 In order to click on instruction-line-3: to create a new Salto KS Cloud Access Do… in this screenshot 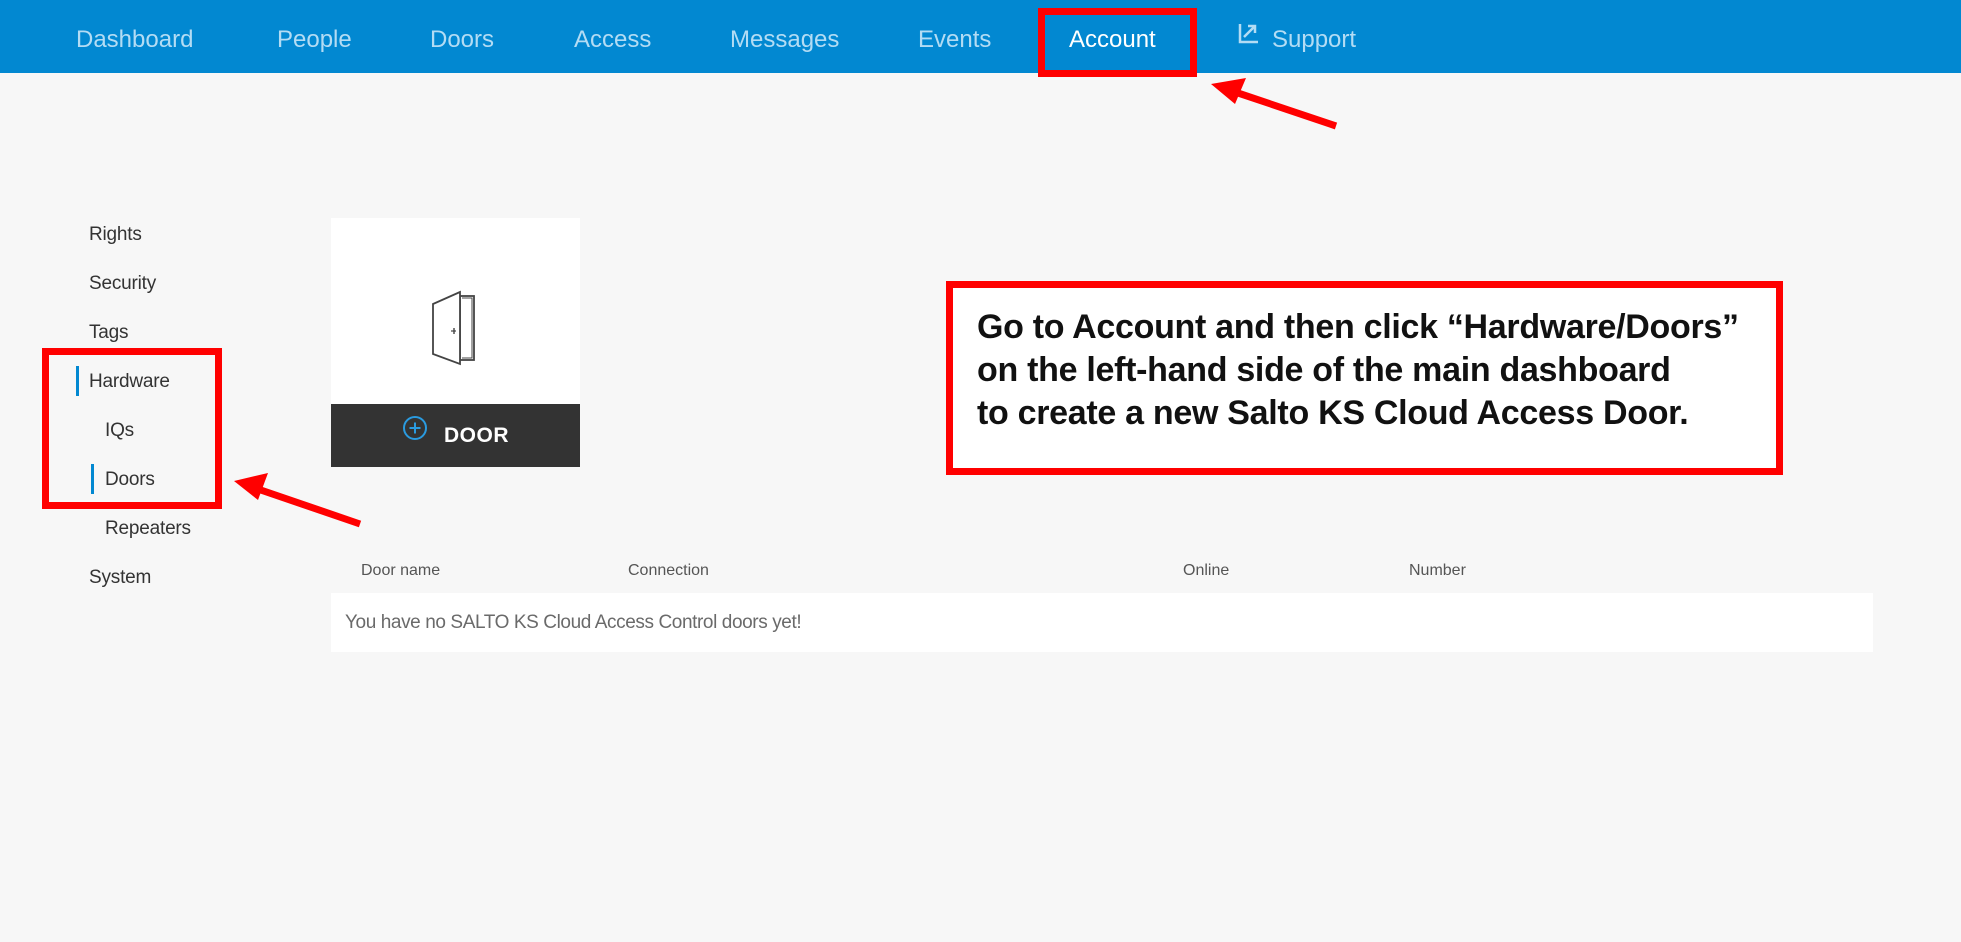, I will do `click(1333, 413)`.